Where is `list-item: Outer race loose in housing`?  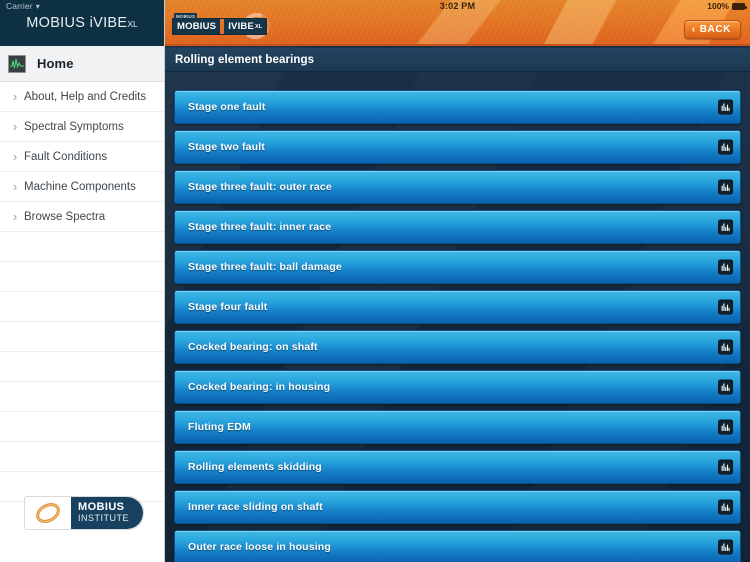 list-item: Outer race loose in housing is located at coordinates (457, 546).